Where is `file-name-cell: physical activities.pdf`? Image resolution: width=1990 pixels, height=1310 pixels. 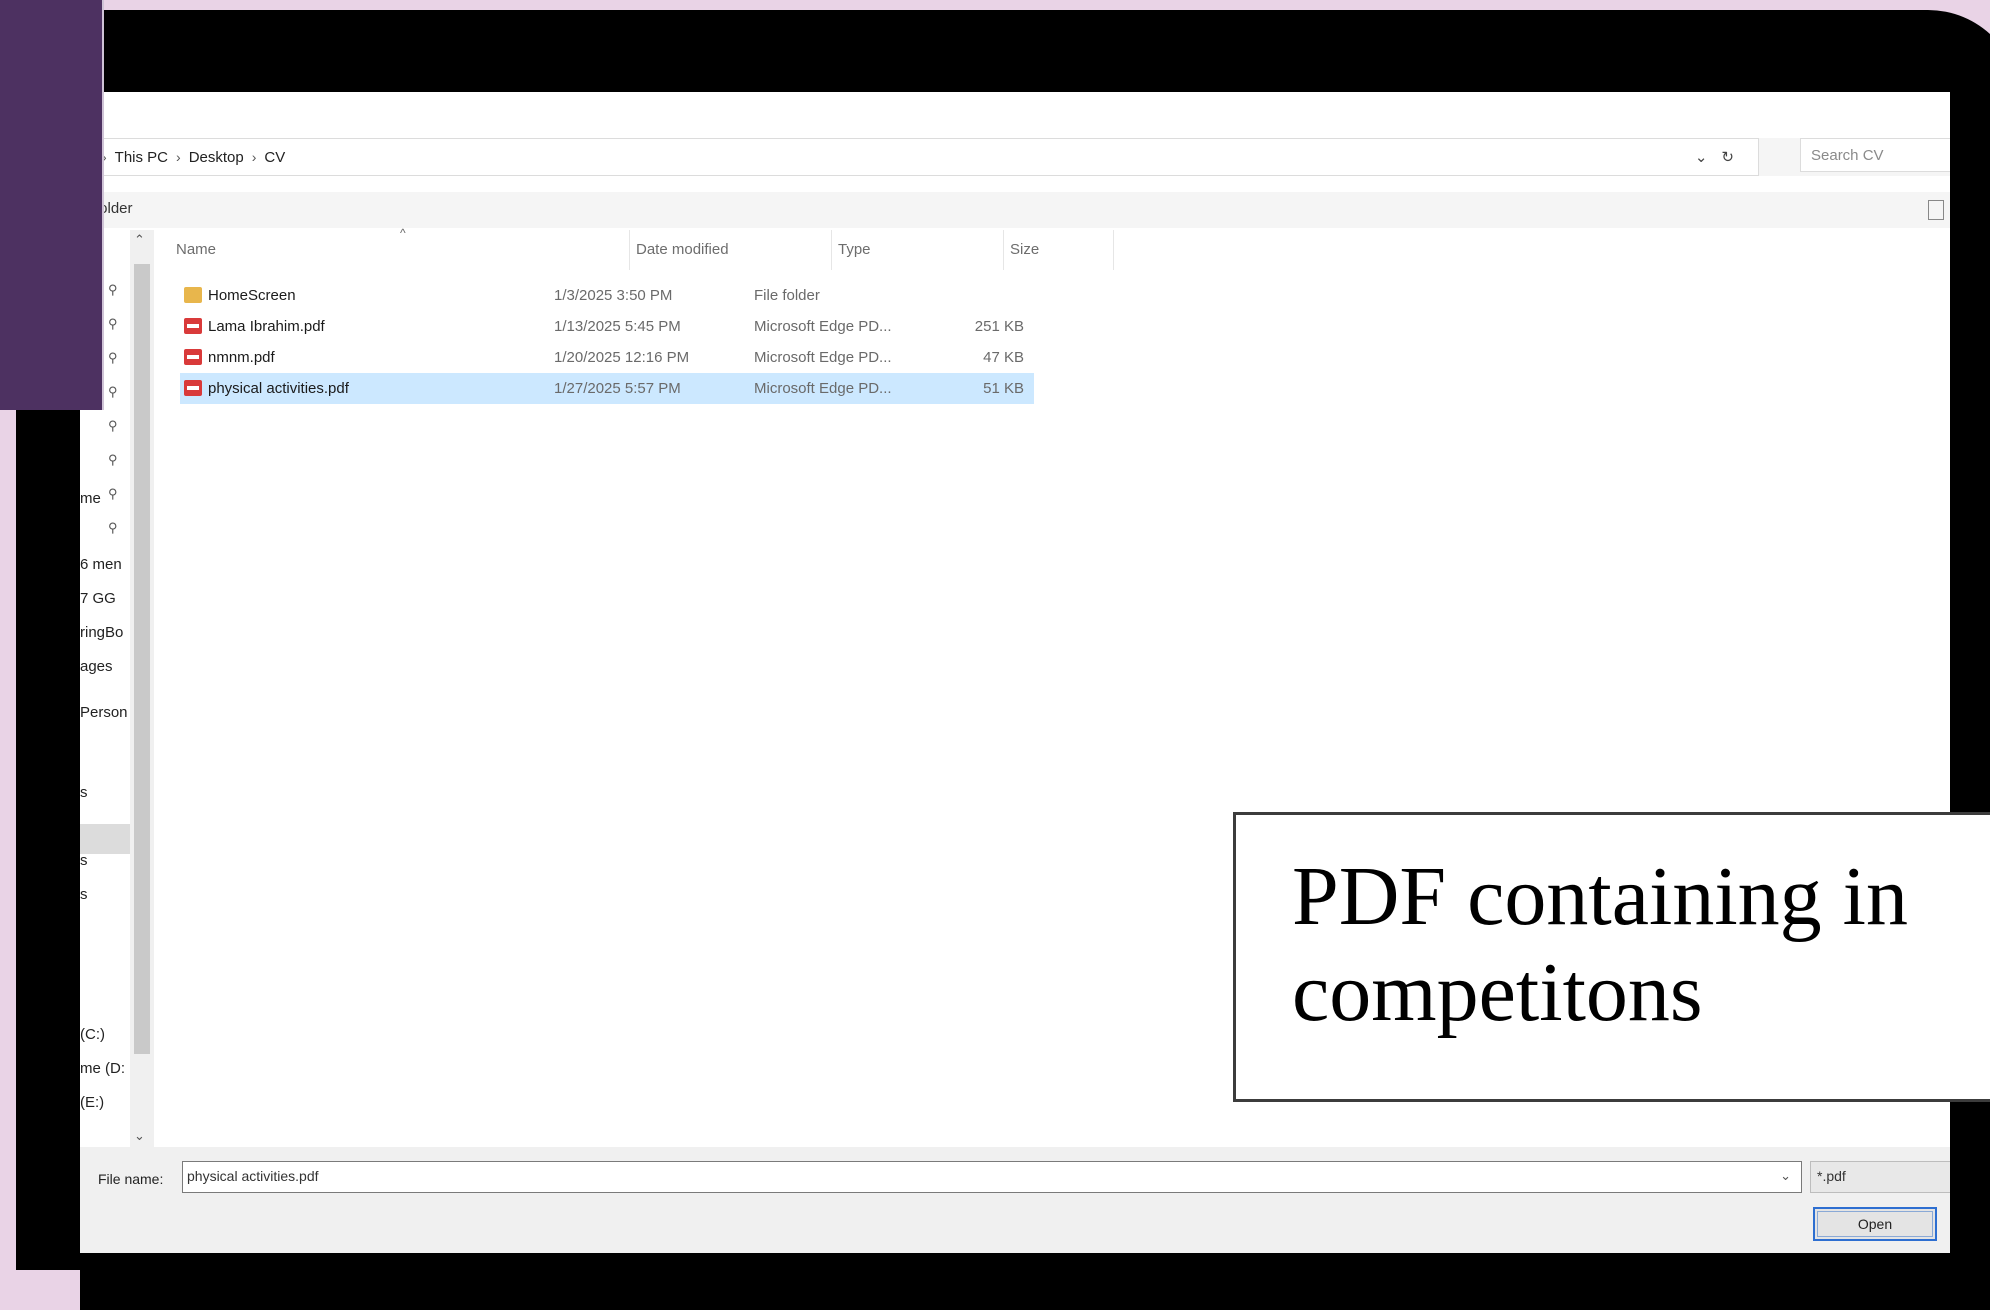 file-name-cell: physical activities.pdf is located at coordinates (278, 388).